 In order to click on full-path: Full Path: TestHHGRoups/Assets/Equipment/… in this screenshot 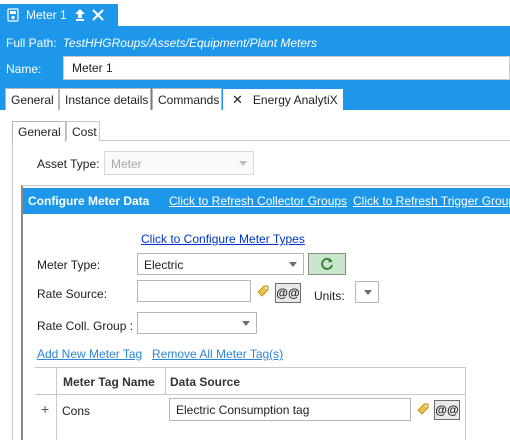, I will do `click(161, 43)`.